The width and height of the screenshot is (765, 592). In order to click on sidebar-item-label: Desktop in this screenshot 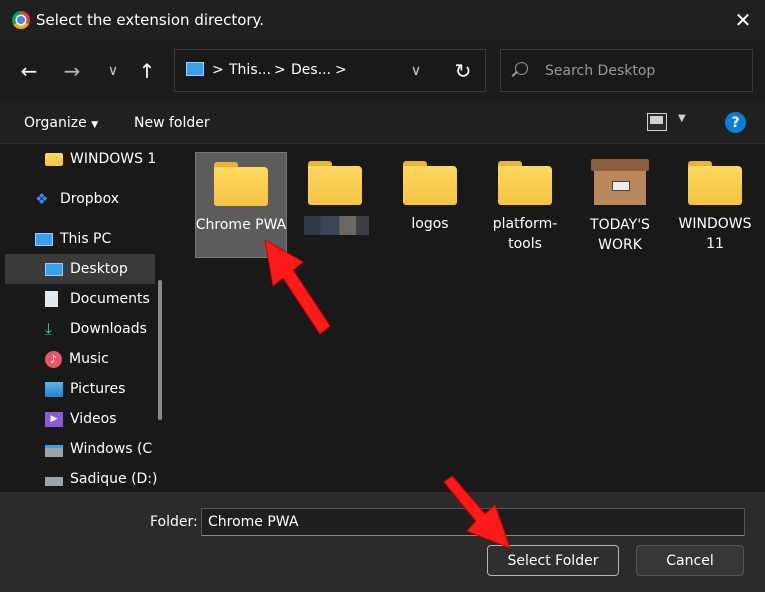, I will do `click(99, 269)`.